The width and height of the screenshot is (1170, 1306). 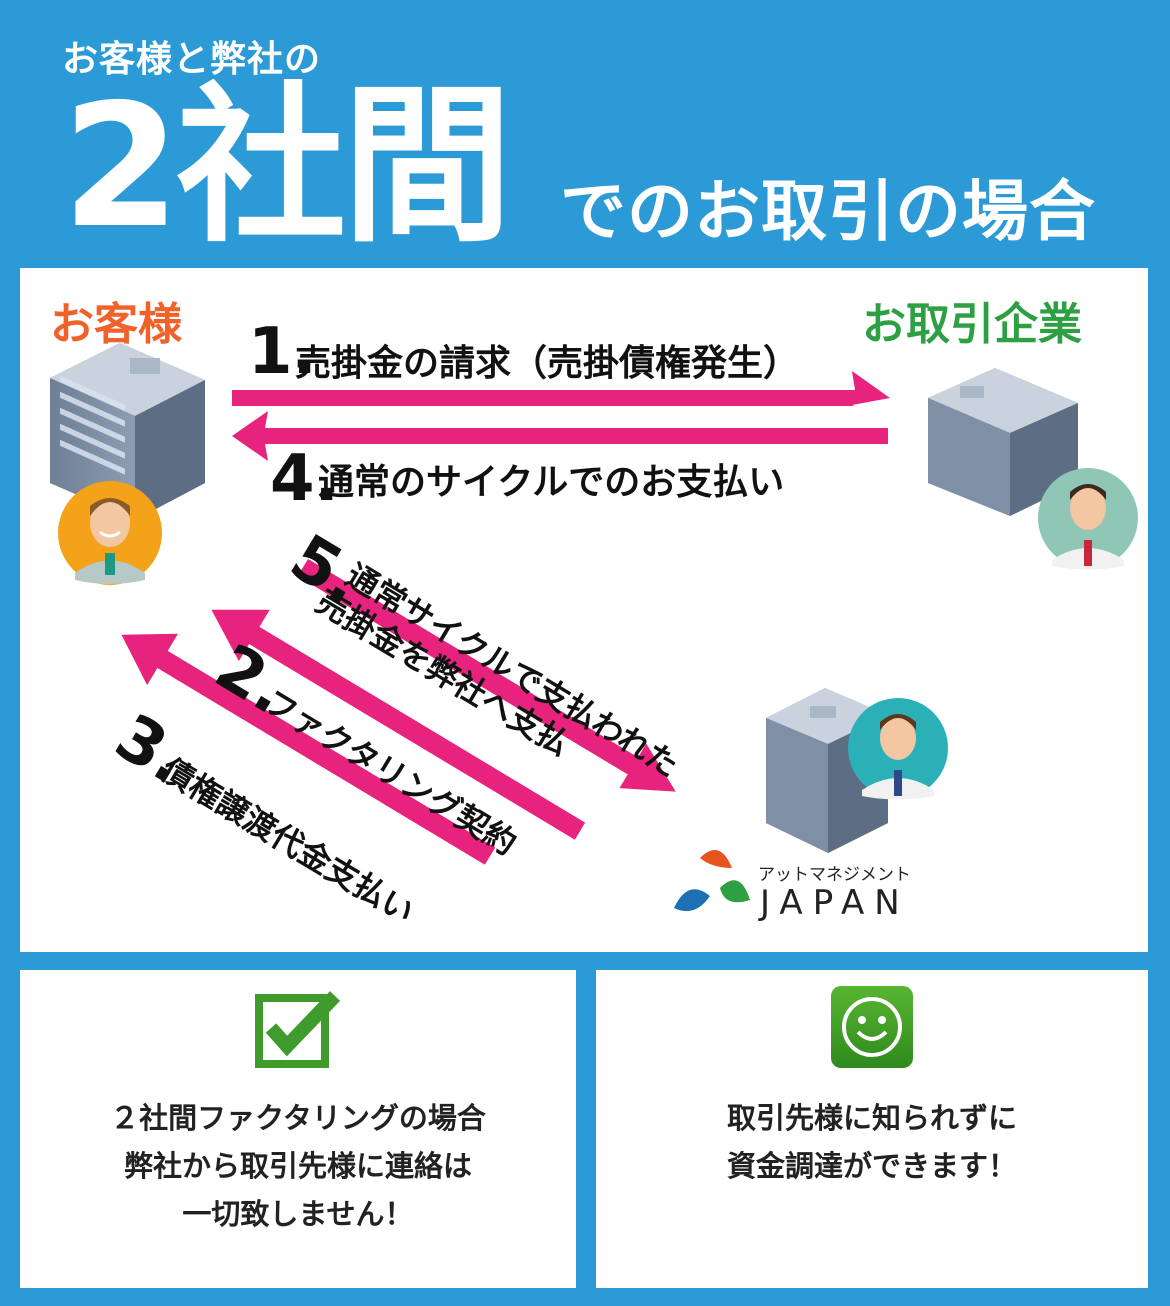 I want to click on benefit-card-right: 取引先様に知られずに 資金調達ができます！, so click(x=872, y=1129).